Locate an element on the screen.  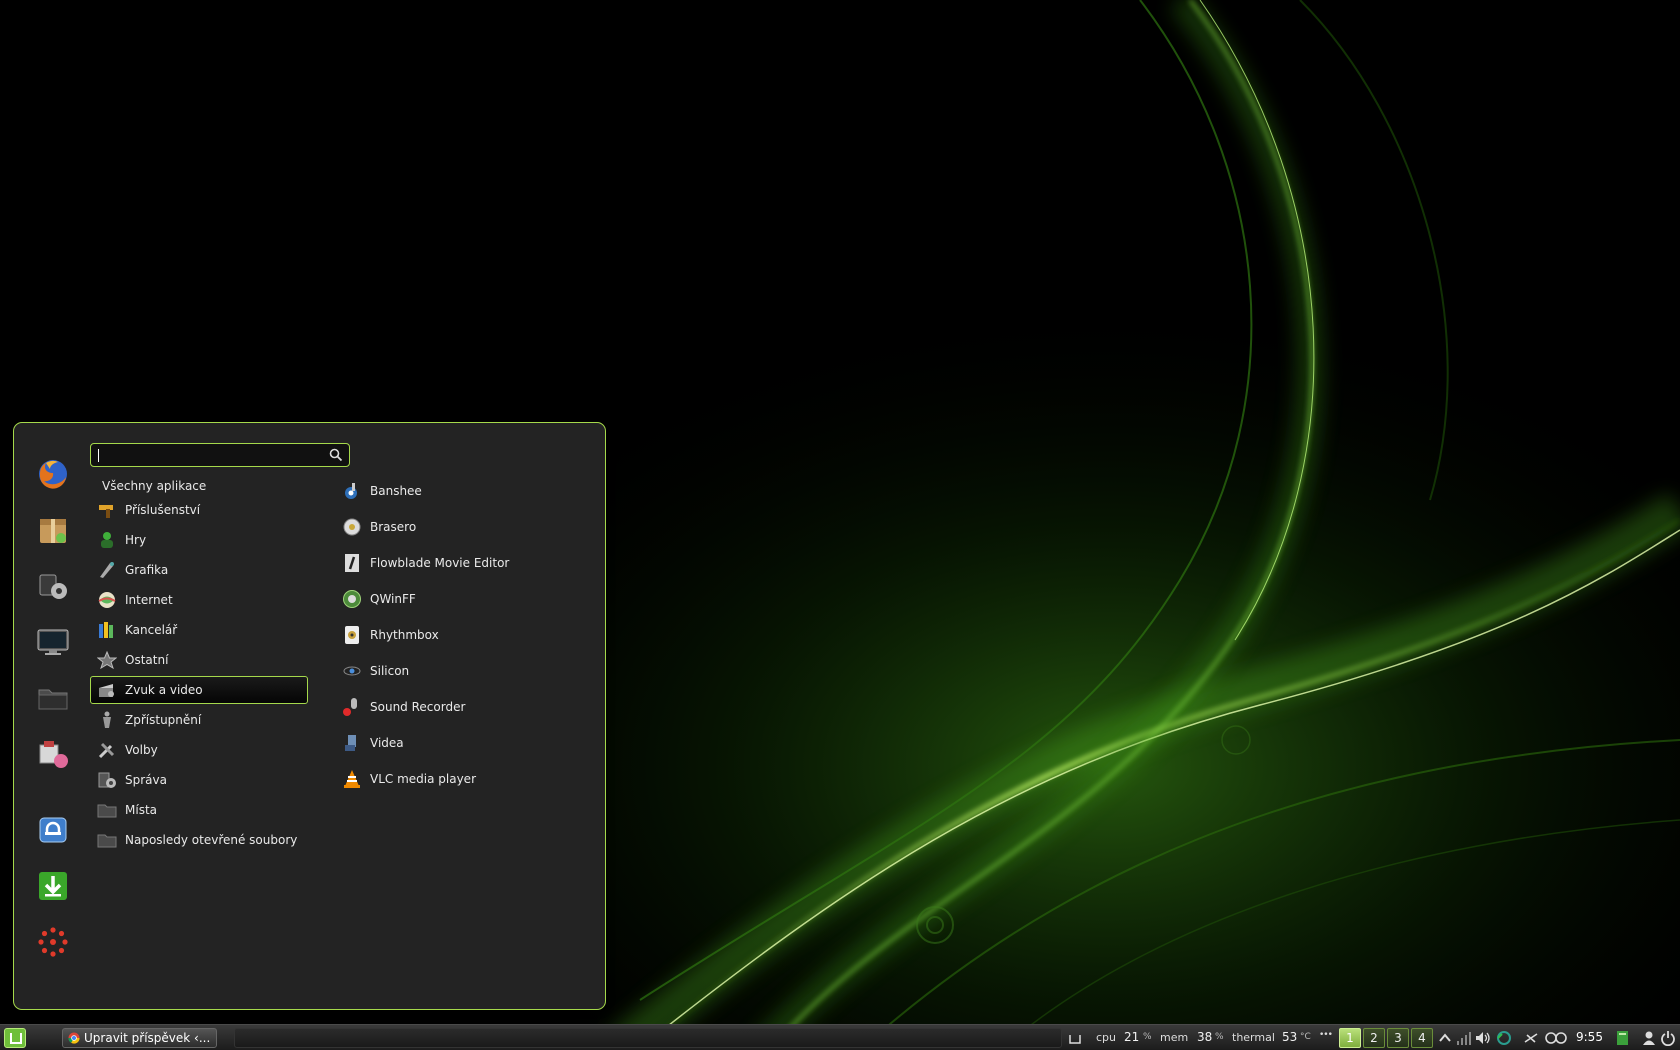
banshee-icon is located at coordinates (351, 491).